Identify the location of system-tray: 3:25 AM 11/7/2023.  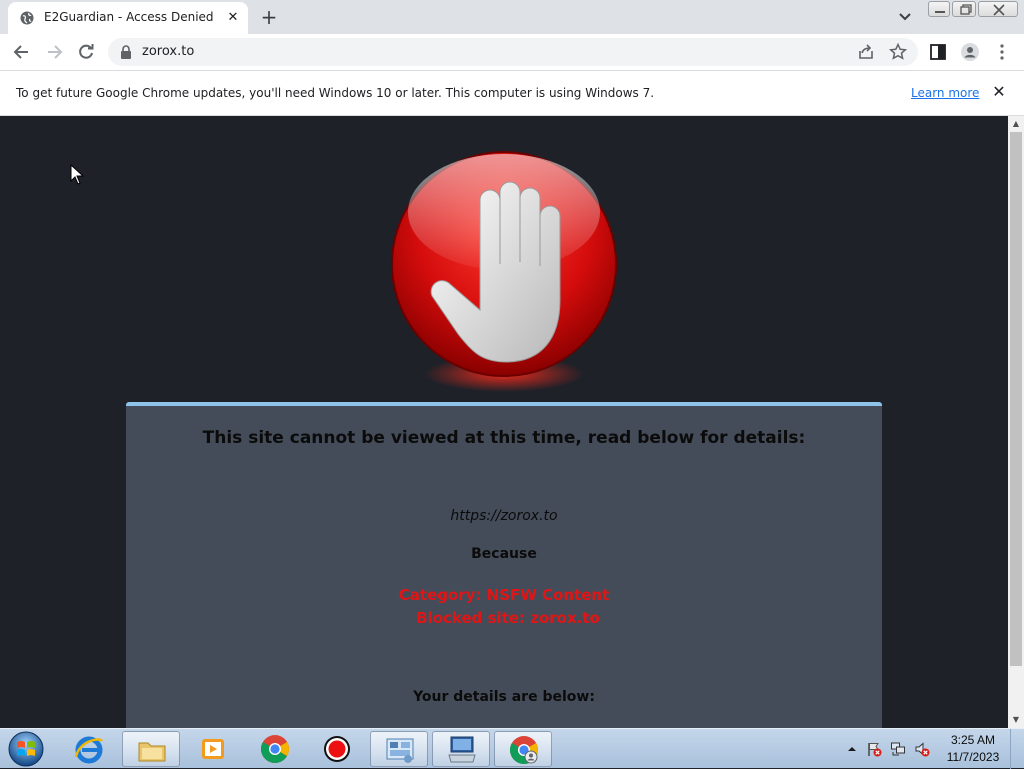
(932, 749).